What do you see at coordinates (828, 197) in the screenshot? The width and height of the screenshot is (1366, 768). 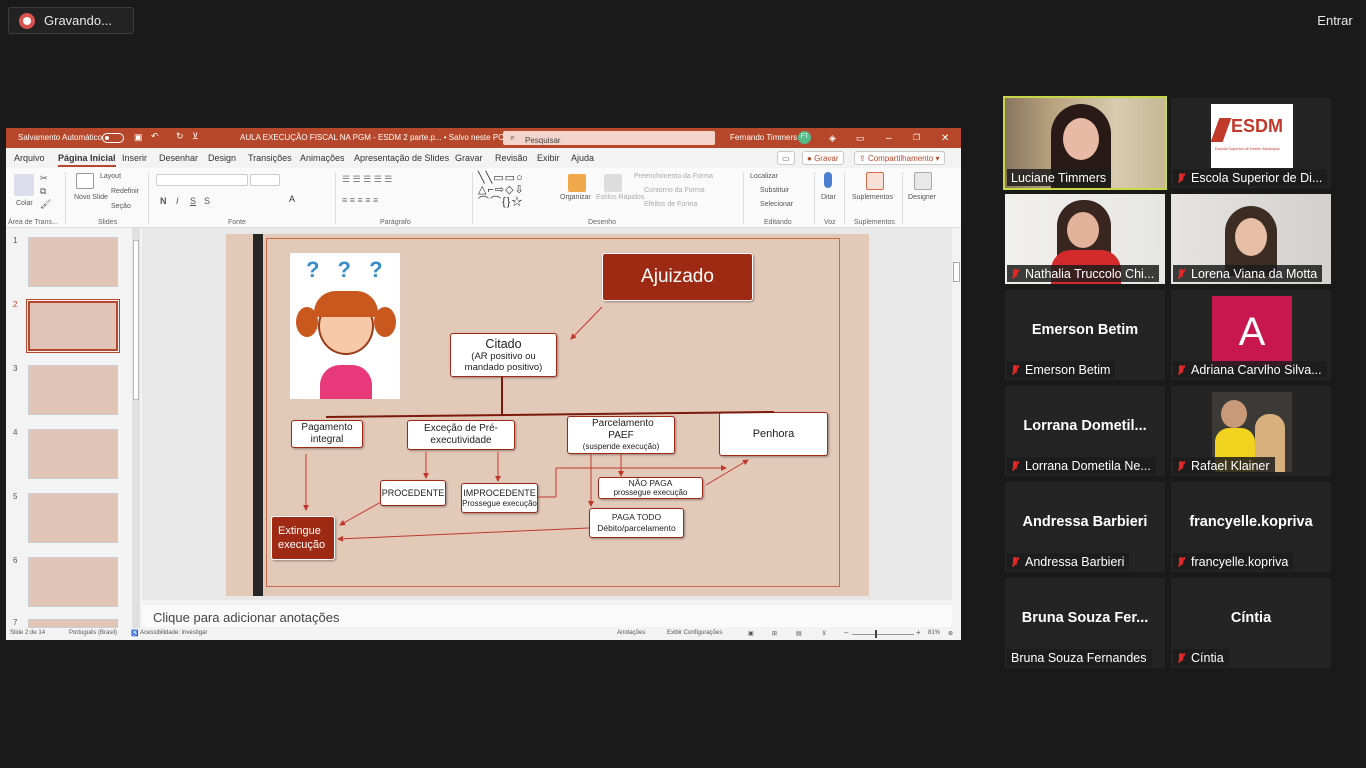 I see `dictate-label: Ditar` at bounding box center [828, 197].